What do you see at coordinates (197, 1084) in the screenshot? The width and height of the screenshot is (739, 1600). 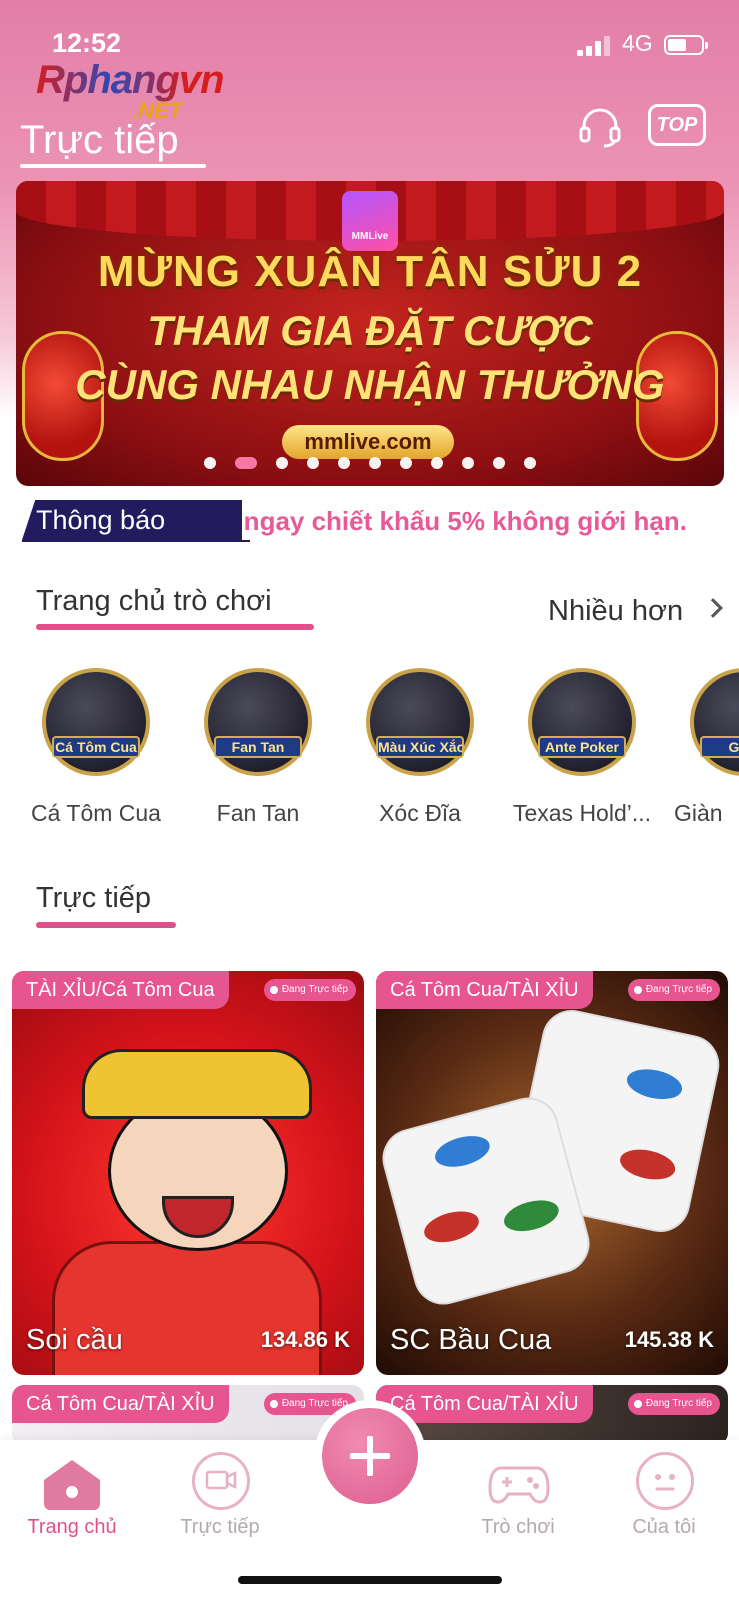 I see `god-hat` at bounding box center [197, 1084].